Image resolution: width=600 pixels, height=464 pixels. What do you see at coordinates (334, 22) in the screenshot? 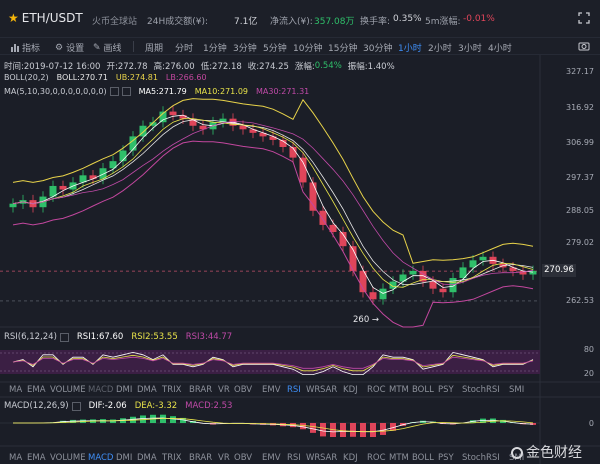
I see `netflow-value: 357.08万` at bounding box center [334, 22].